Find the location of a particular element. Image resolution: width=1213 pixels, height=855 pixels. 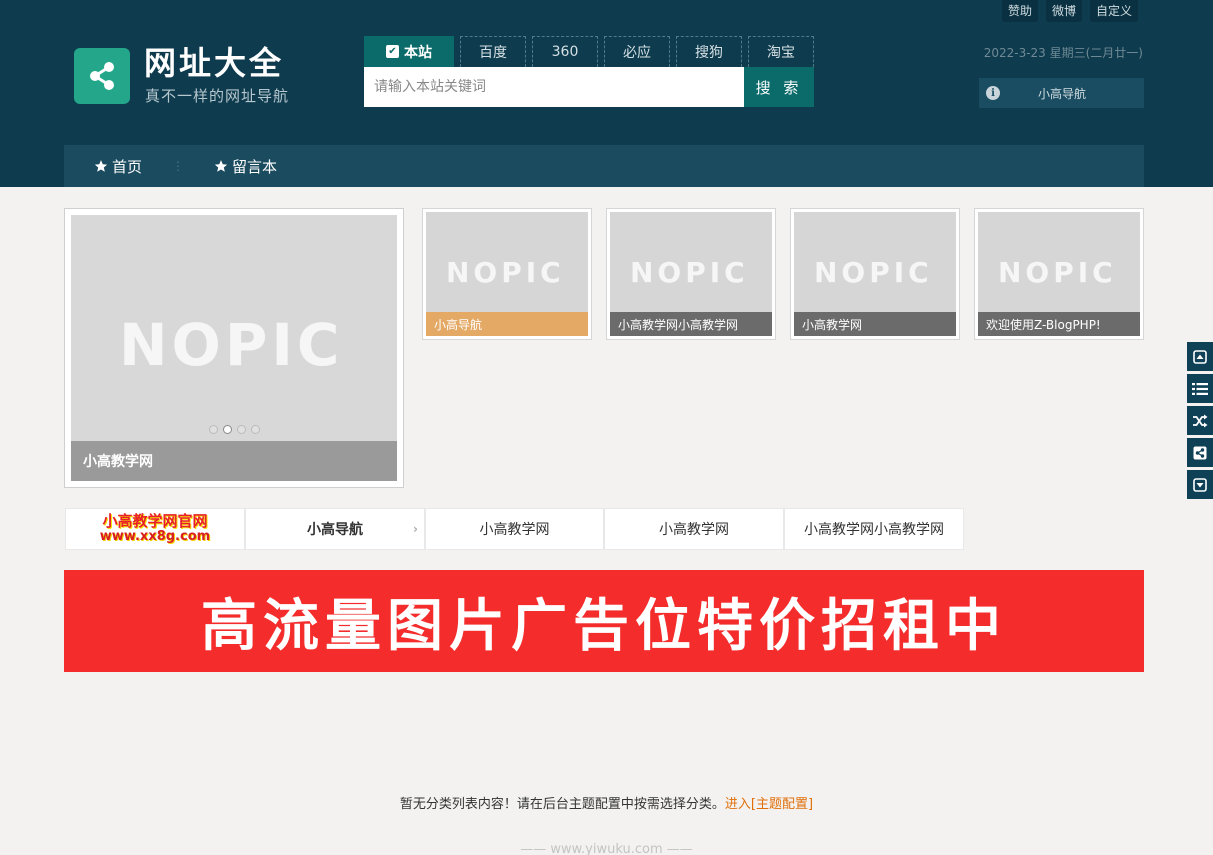

brand-subtitle: 真不一样的网址导航 is located at coordinates (217, 96).